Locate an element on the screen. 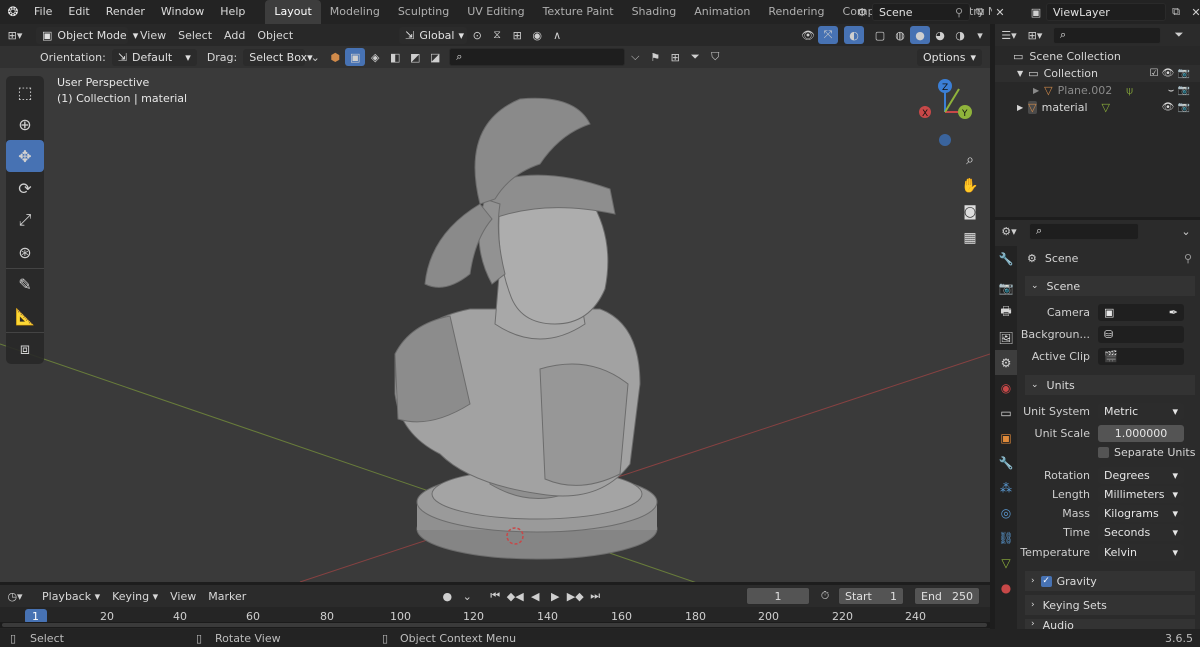 This screenshot has height=647, width=1200. select-box-tool-icon: ⬚ is located at coordinates (25, 92).